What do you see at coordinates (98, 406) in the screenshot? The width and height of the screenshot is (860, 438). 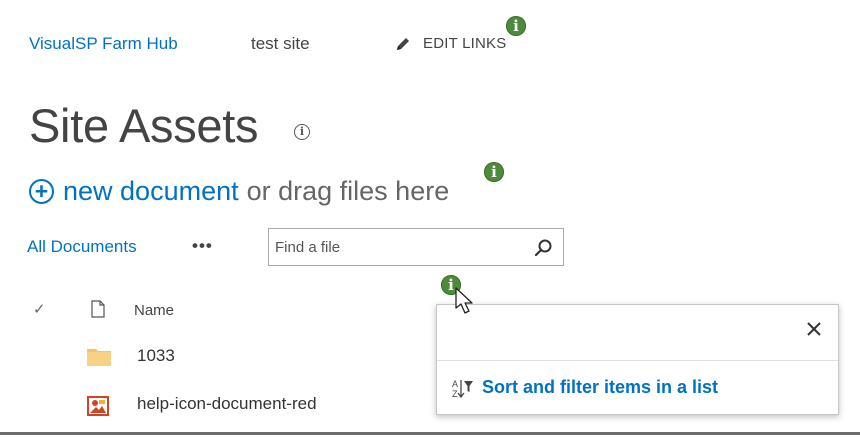 I see `image-file-icon` at bounding box center [98, 406].